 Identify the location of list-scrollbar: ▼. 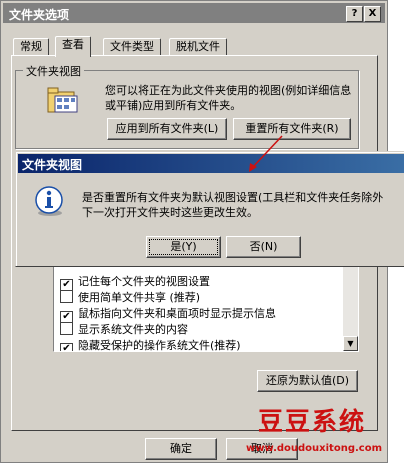
(350, 308).